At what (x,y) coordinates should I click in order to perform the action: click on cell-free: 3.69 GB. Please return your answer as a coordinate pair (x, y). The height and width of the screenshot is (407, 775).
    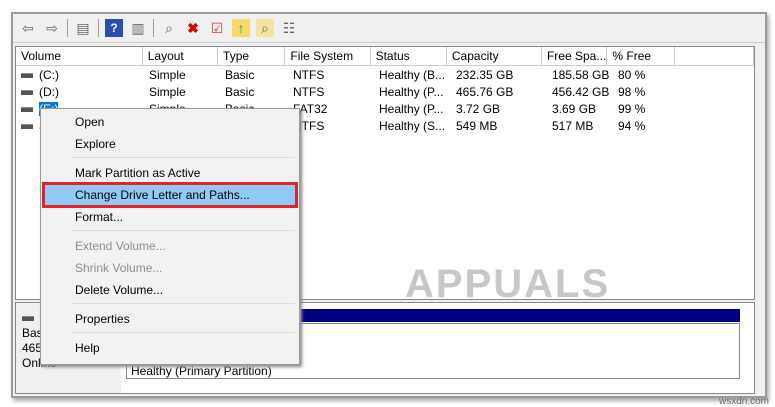
    Looking at the image, I should click on (580, 109).